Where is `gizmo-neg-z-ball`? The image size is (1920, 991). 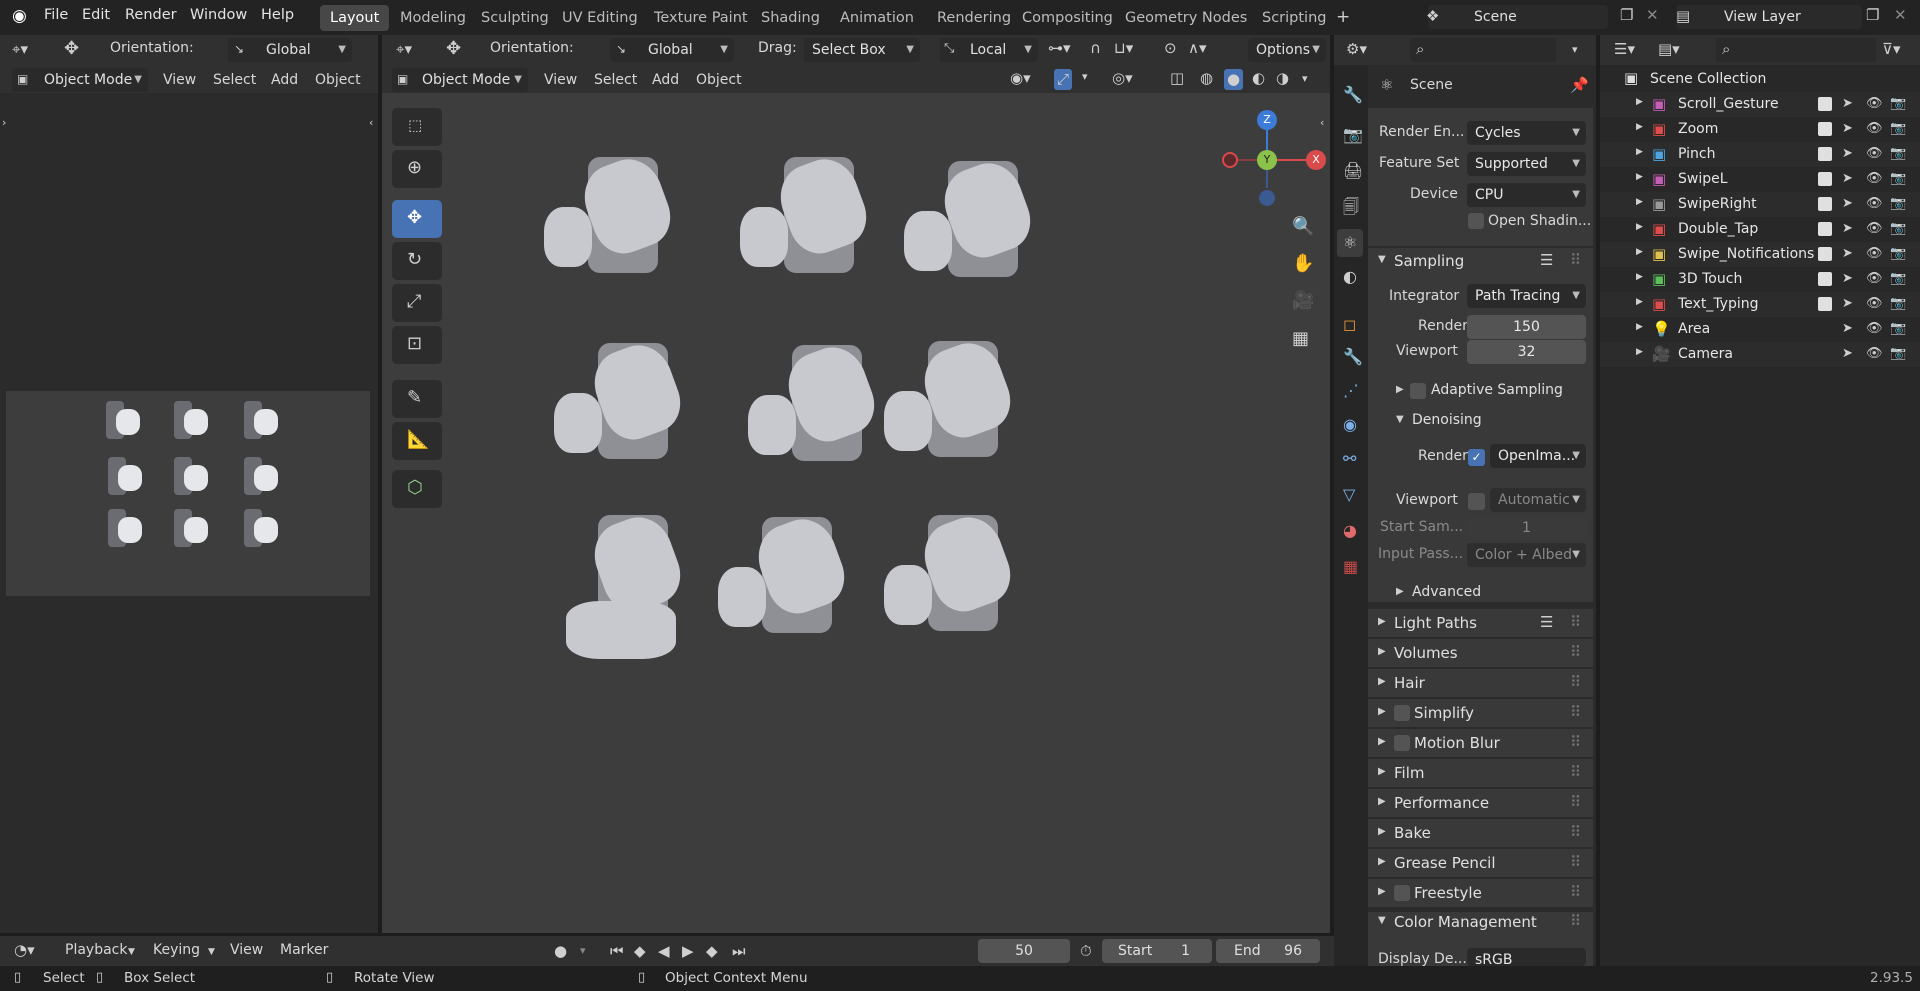 gizmo-neg-z-ball is located at coordinates (1267, 198).